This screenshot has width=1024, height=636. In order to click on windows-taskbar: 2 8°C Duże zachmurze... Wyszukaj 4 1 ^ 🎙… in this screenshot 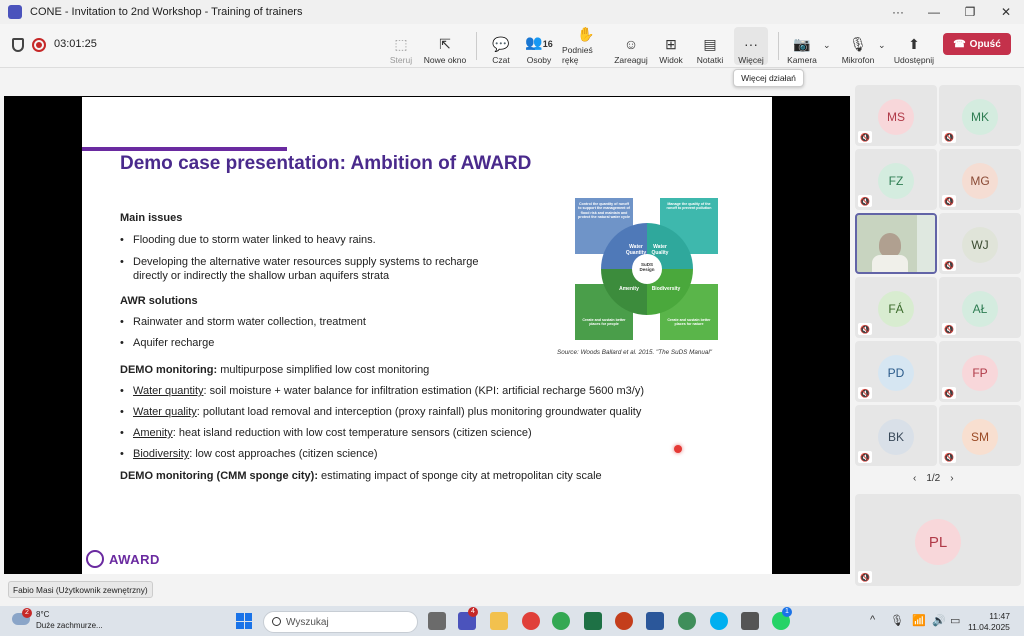, I will do `click(512, 621)`.